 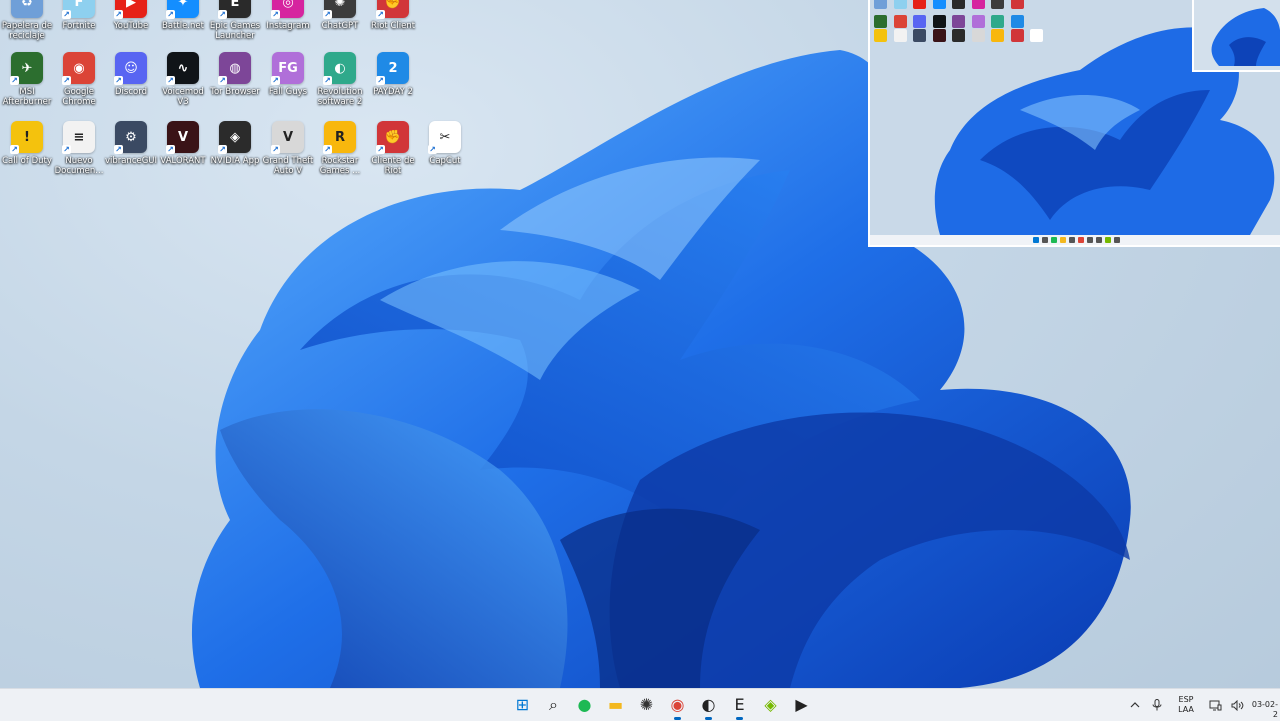 What do you see at coordinates (1075, 240) in the screenshot?
I see `preview-taskbar` at bounding box center [1075, 240].